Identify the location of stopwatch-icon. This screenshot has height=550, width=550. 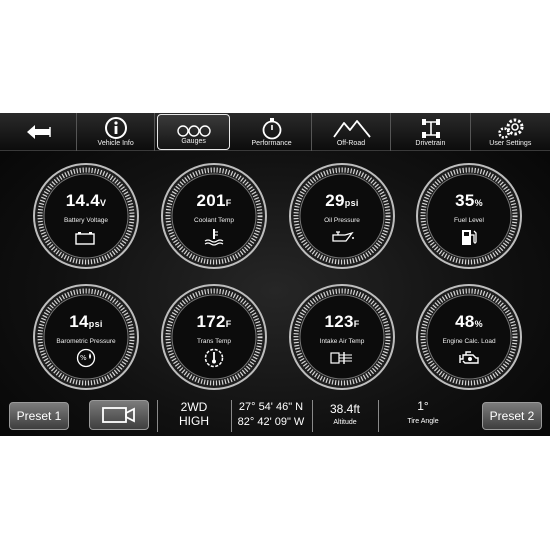
(272, 129).